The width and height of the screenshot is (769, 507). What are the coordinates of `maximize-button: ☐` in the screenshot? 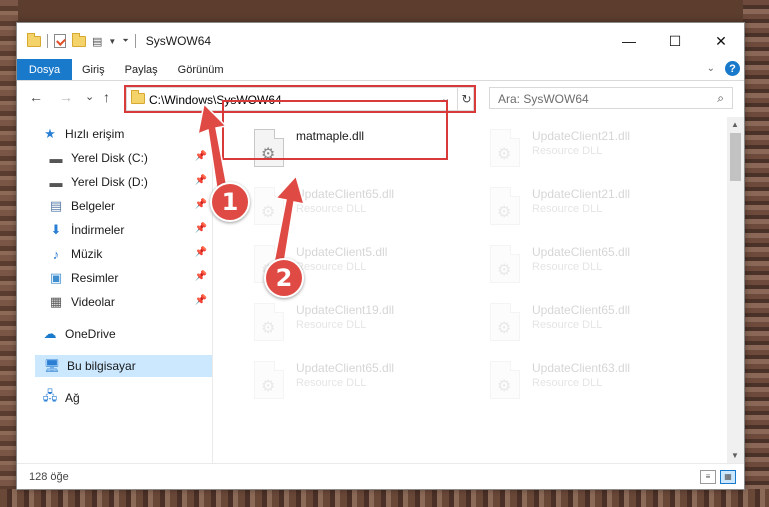 It's located at (675, 41).